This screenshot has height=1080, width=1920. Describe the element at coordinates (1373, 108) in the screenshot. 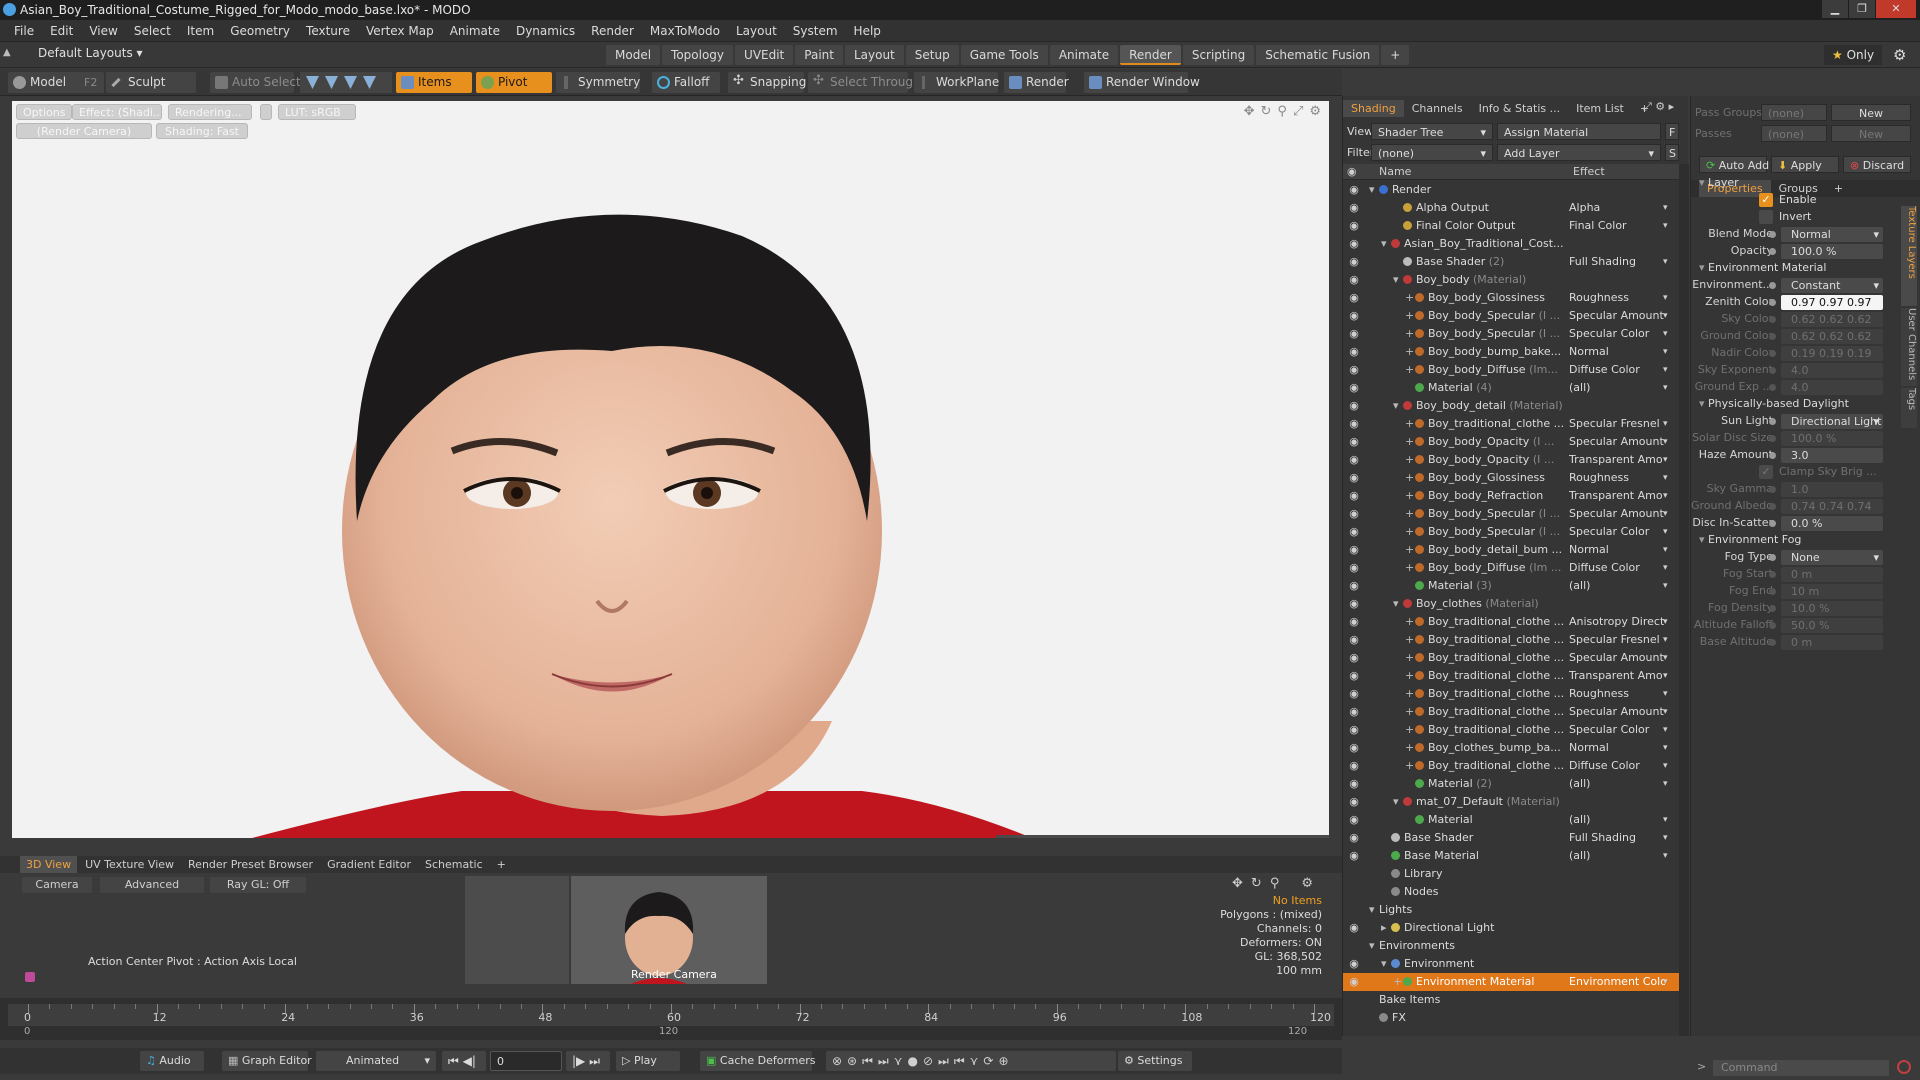

I see `shading-tab-shading: Shading` at that location.